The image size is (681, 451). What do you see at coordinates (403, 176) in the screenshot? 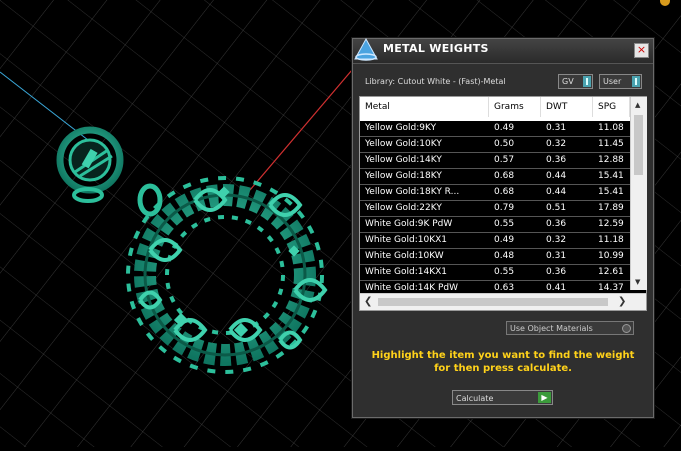
I see `cell-metal: Yellow Gold:18KY` at bounding box center [403, 176].